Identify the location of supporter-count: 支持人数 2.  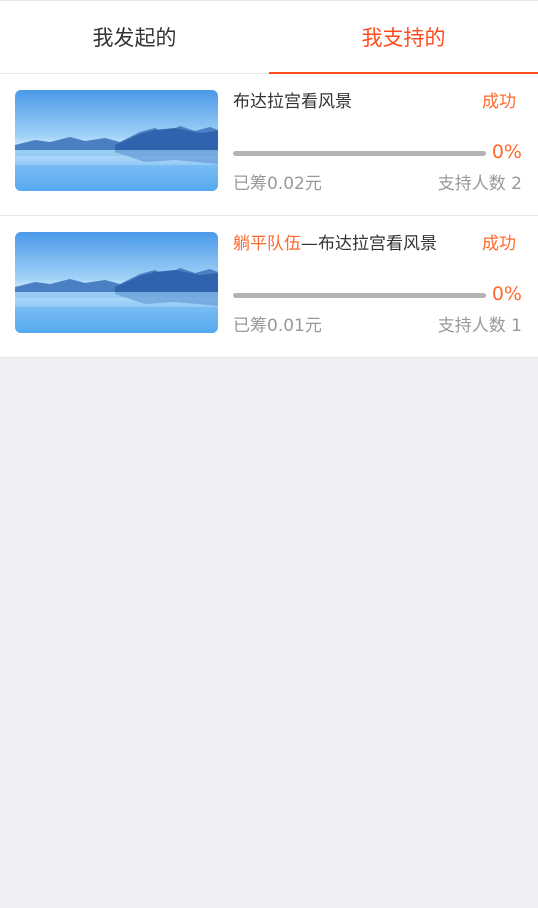
(479, 184).